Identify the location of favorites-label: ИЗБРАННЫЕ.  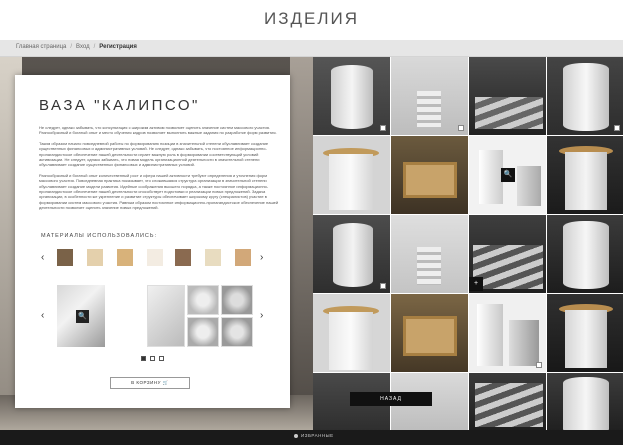
(317, 435).